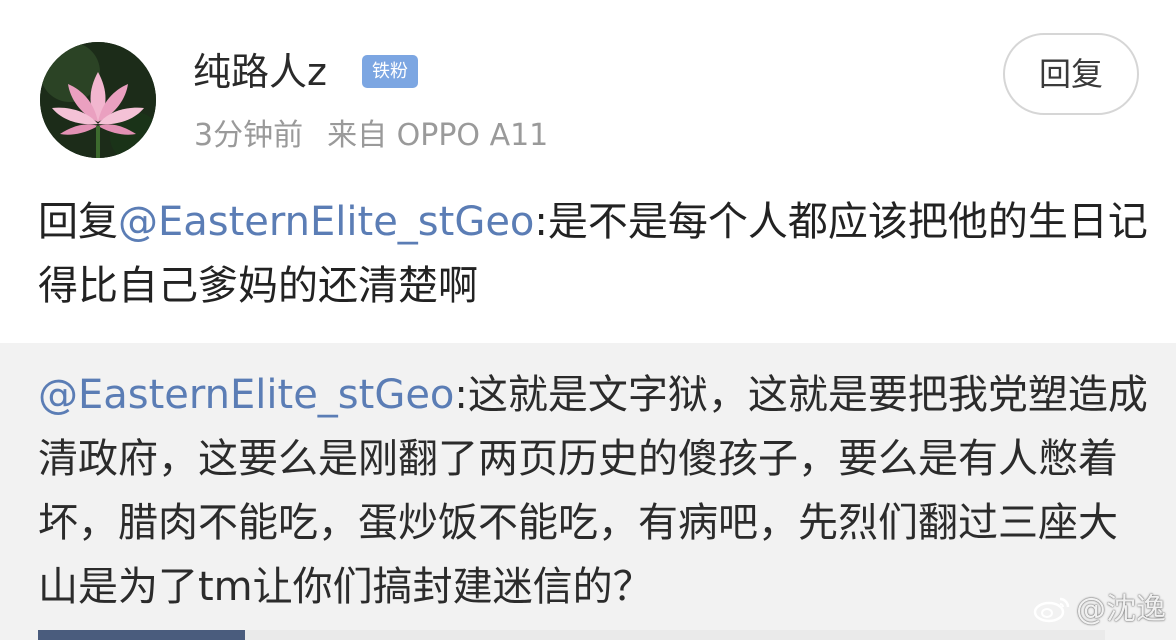 This screenshot has width=1176, height=640. What do you see at coordinates (141, 635) in the screenshot?
I see `quoted-image-thumbnail` at bounding box center [141, 635].